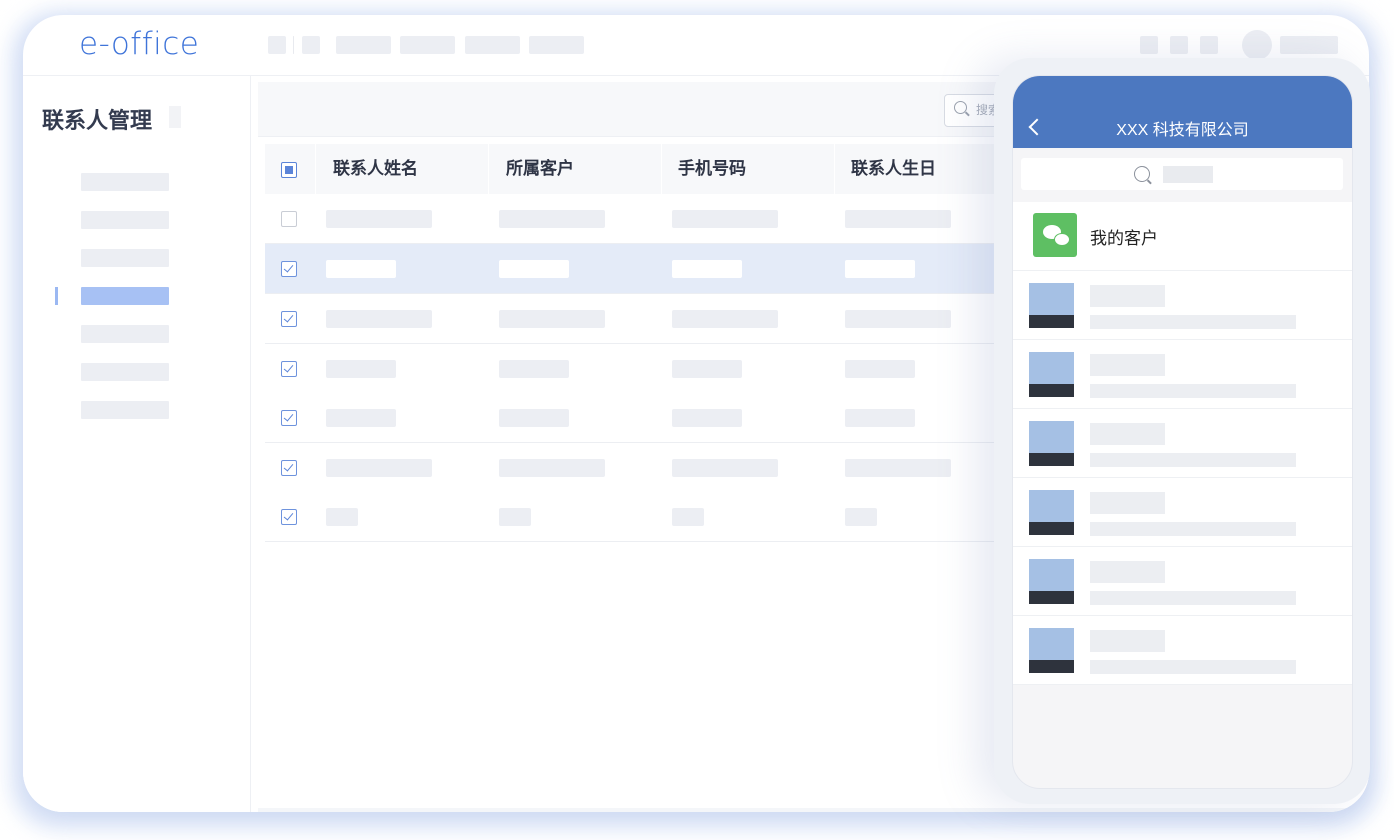 This screenshot has width=1394, height=840. I want to click on app-logo: e-office, so click(139, 44).